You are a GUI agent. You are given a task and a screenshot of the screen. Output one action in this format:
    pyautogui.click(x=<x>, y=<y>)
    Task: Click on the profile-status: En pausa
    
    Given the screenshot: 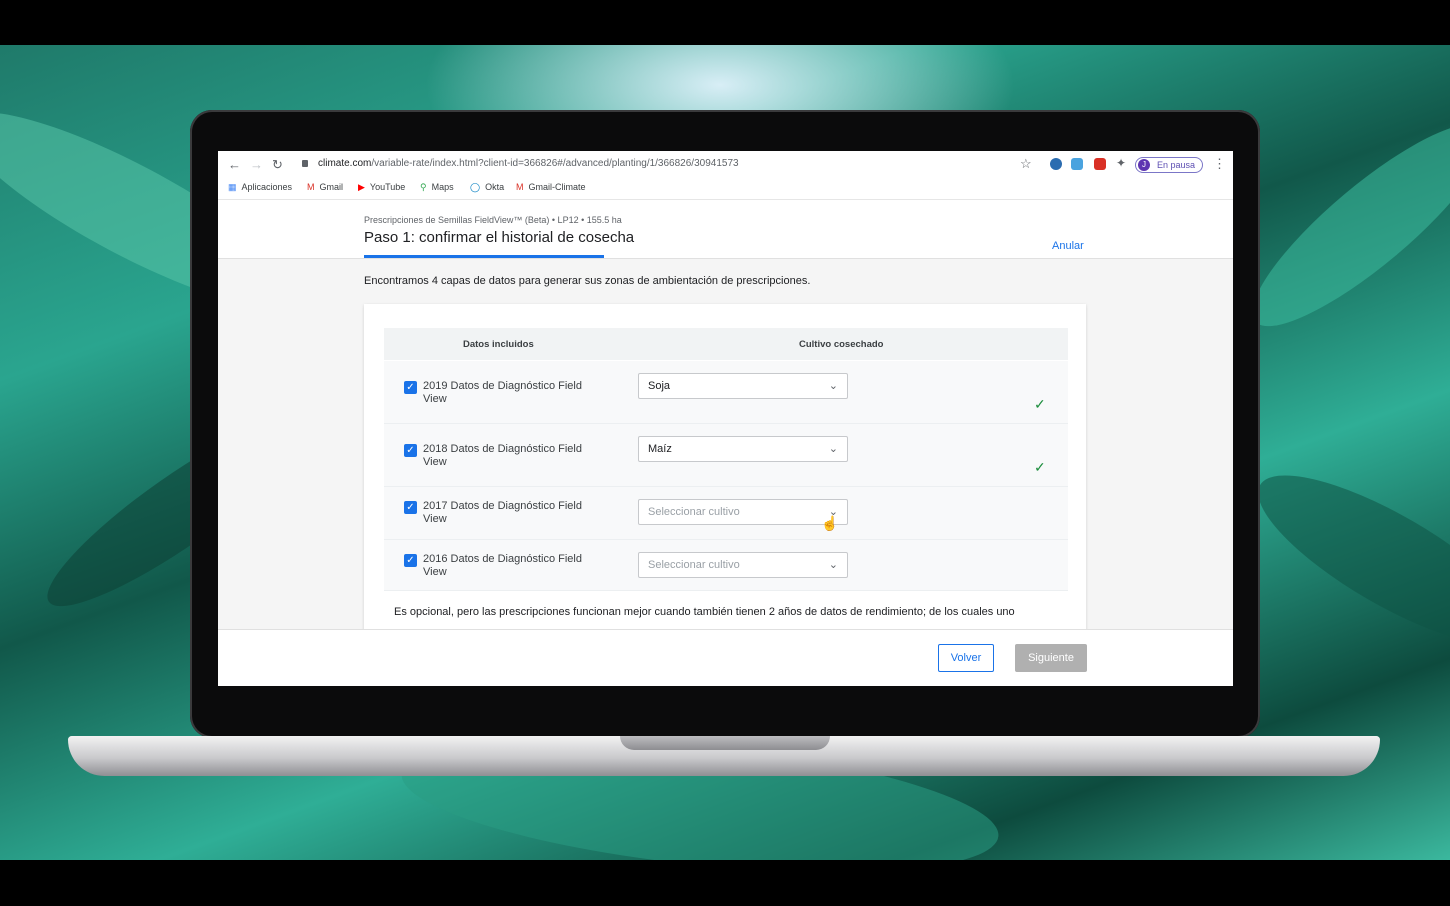 What is the action you would take?
    pyautogui.click(x=1176, y=165)
    